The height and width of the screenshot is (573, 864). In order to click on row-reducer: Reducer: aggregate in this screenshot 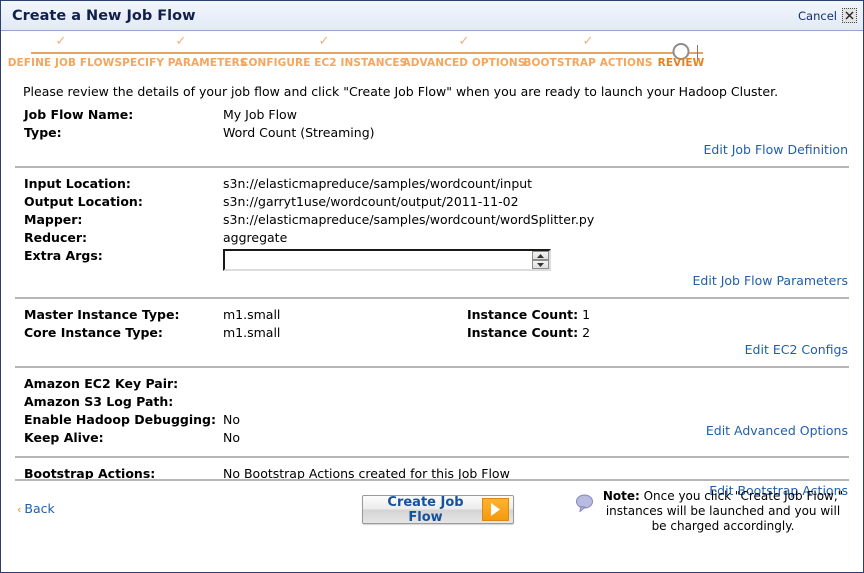, I will do `click(432, 238)`.